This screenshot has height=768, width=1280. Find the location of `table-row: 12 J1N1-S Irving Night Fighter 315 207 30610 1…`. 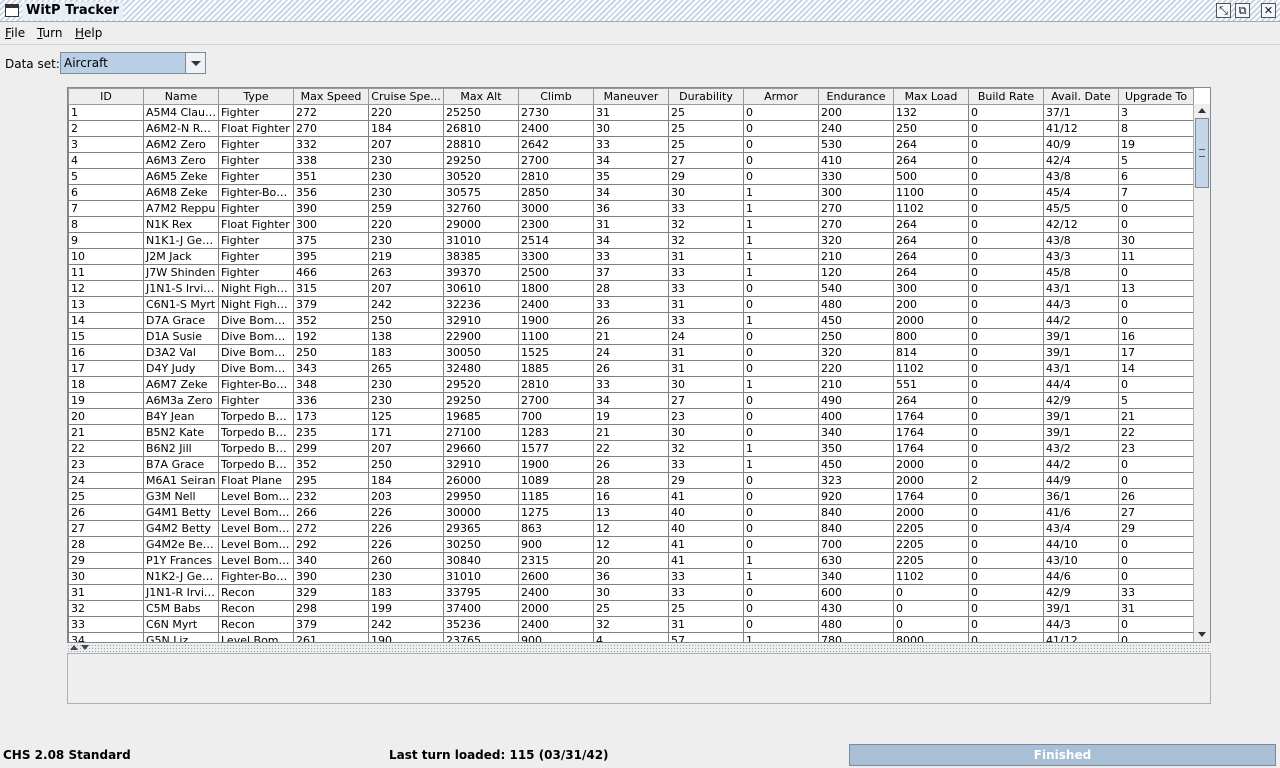

table-row: 12 J1N1-S Irving Night Fighter 315 207 30610 1… is located at coordinates (631, 288).